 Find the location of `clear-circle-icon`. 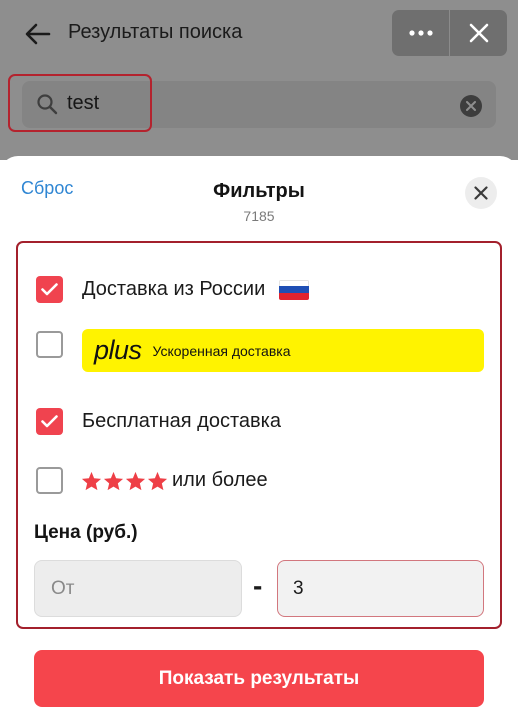

clear-circle-icon is located at coordinates (471, 106).